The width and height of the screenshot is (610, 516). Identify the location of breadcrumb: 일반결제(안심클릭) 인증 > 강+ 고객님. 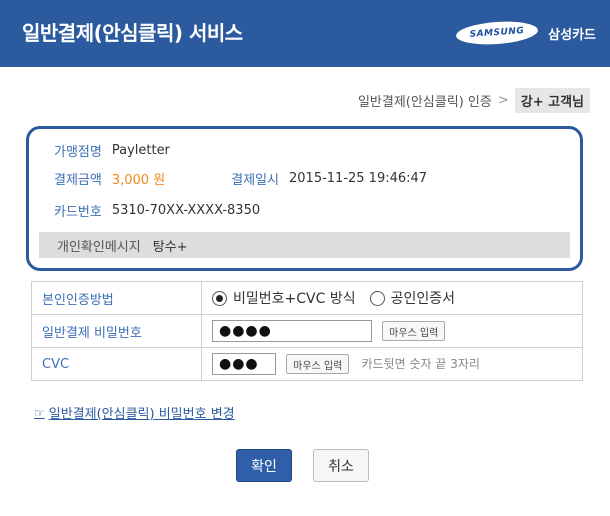
(474, 100).